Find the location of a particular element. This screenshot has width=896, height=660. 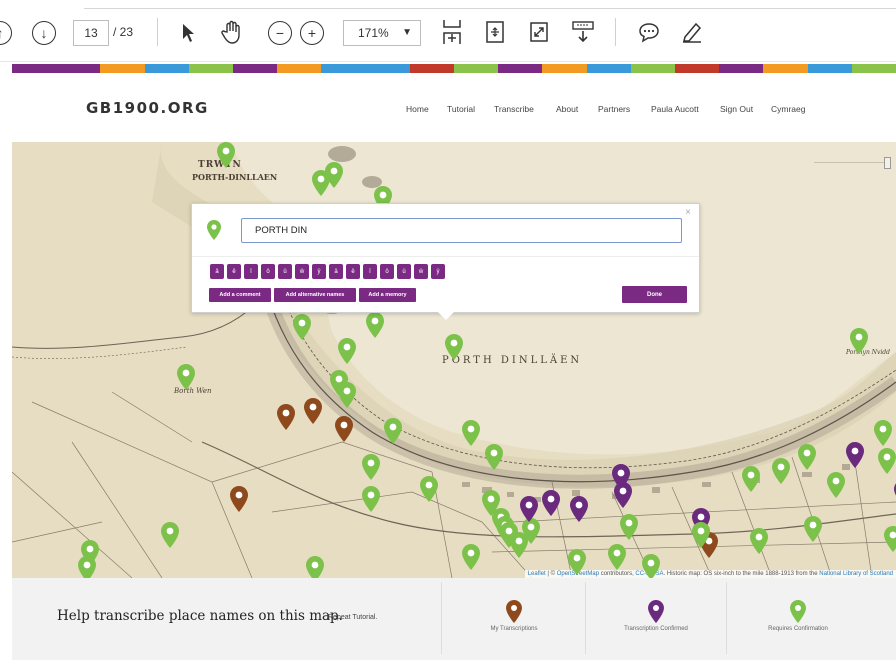

nav-link-cymraeg: Cymraeg is located at coordinates (788, 109).